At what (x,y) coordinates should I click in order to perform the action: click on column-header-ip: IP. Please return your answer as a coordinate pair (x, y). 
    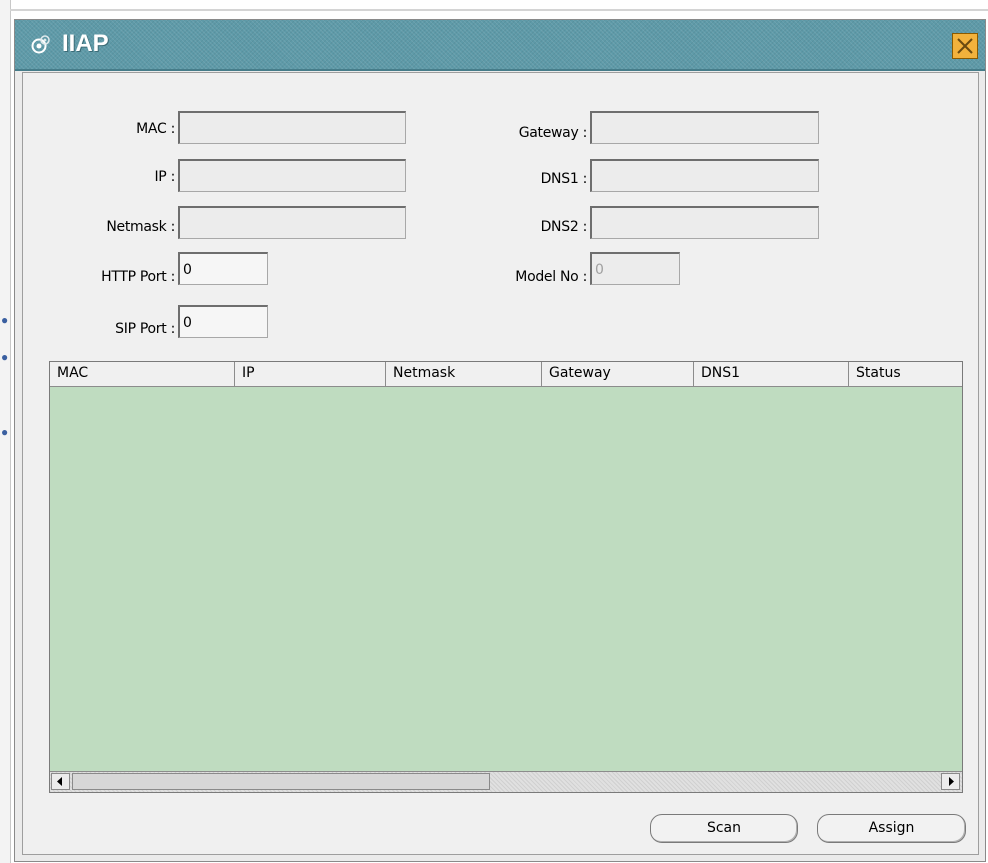
    Looking at the image, I should click on (310, 374).